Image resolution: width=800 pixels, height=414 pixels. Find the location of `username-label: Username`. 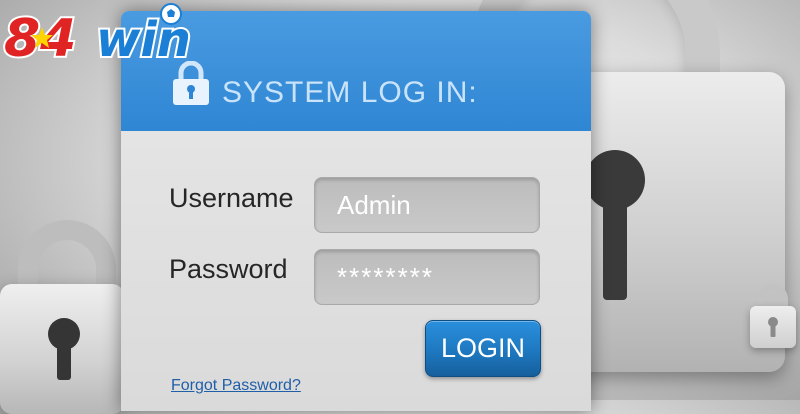

username-label: Username is located at coordinates (231, 198).